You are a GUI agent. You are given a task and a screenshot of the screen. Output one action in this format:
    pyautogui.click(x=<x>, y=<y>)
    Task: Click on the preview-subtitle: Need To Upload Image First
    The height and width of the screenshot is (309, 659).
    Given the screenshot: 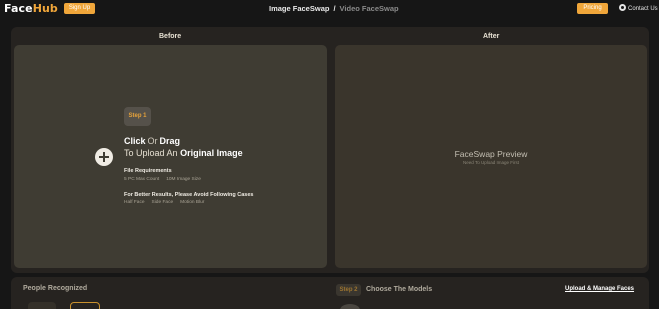 What is the action you would take?
    pyautogui.click(x=491, y=162)
    